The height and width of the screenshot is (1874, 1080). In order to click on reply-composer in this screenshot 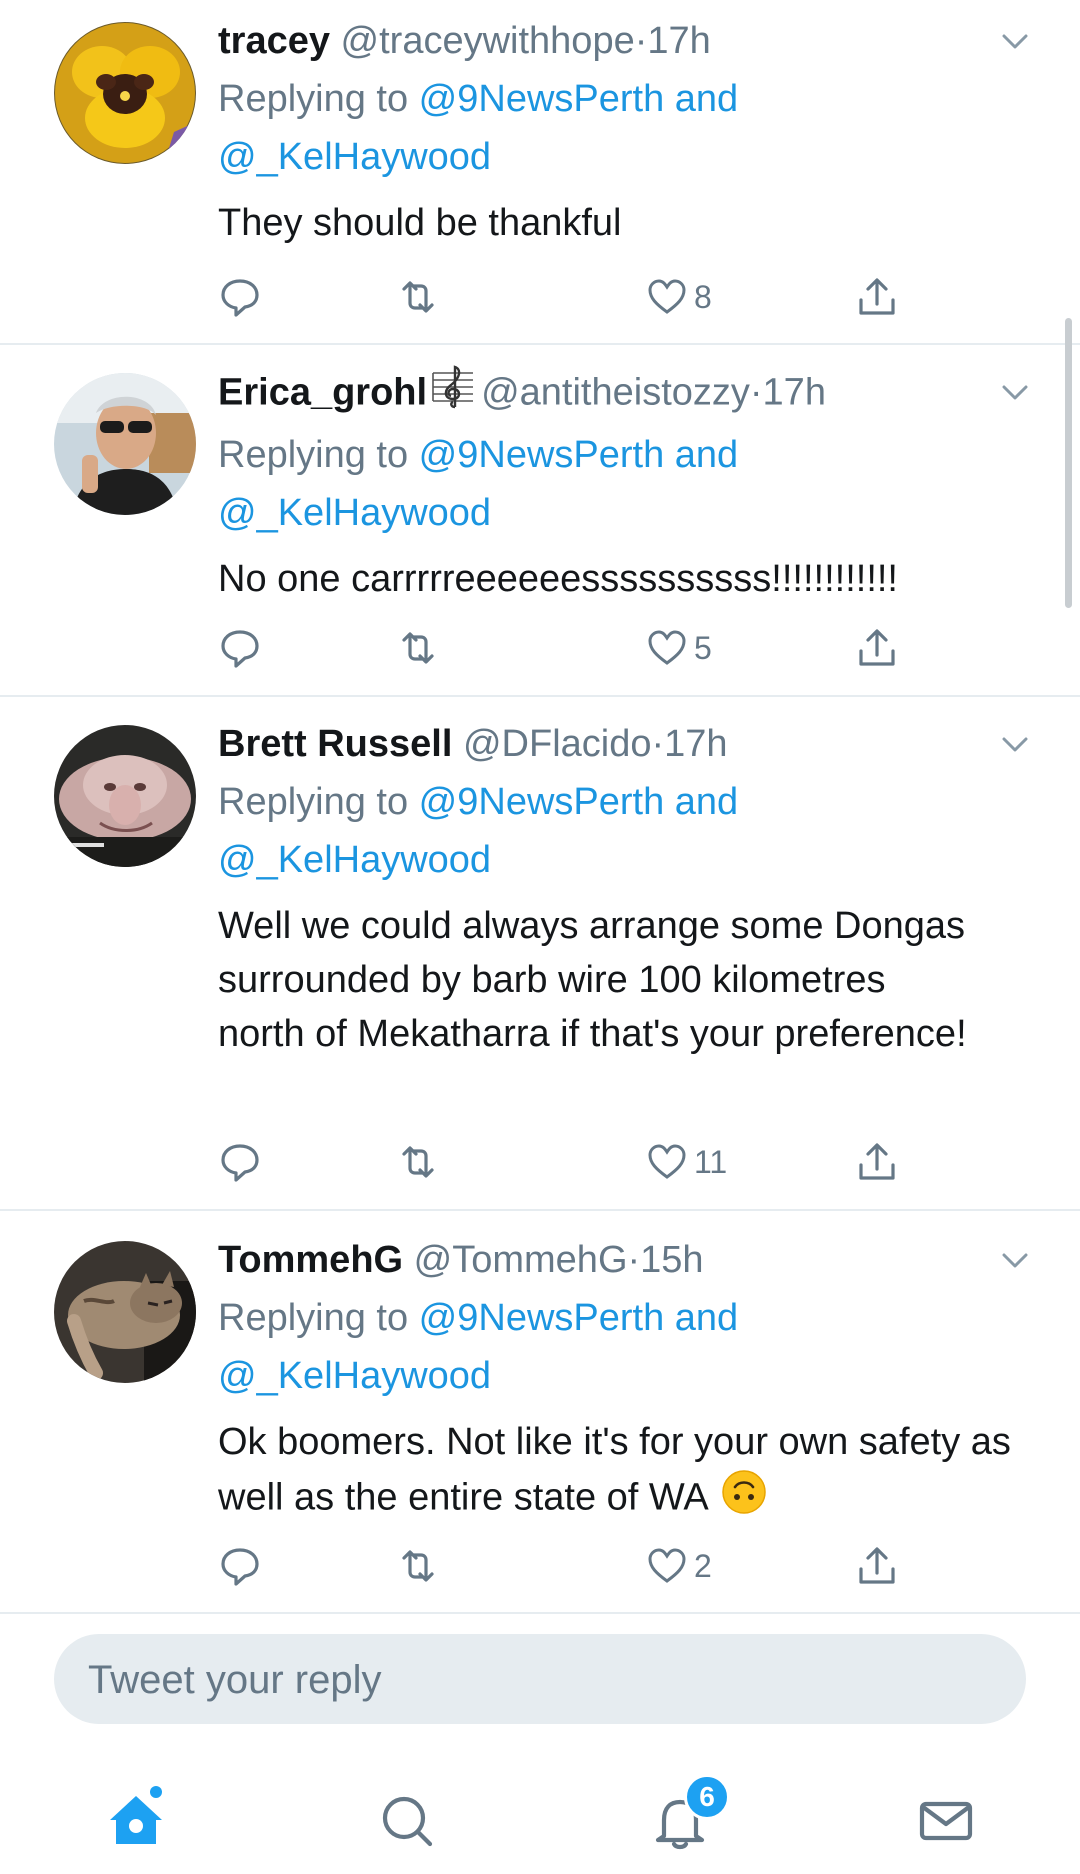, I will do `click(540, 1679)`.